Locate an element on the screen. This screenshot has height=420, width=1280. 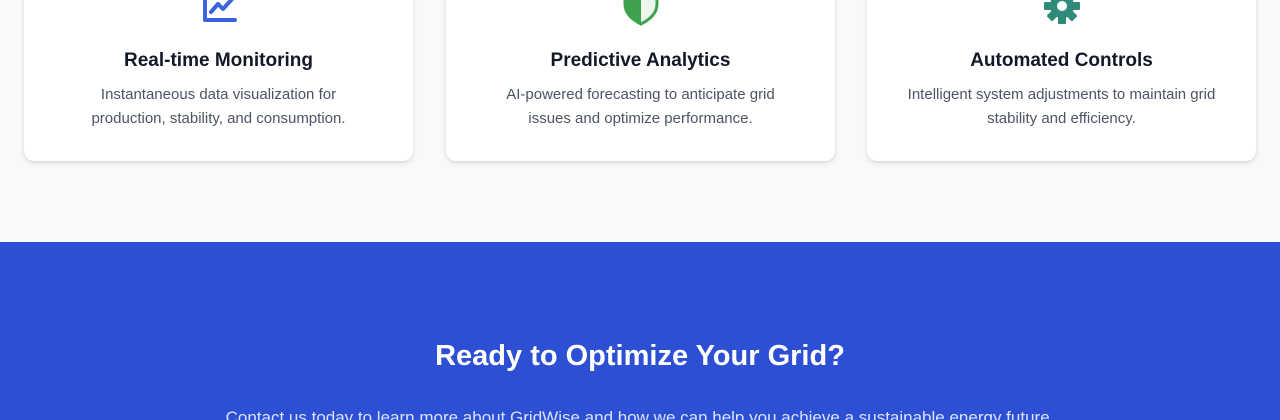
feature-title: Predictive Analytics is located at coordinates (640, 60).